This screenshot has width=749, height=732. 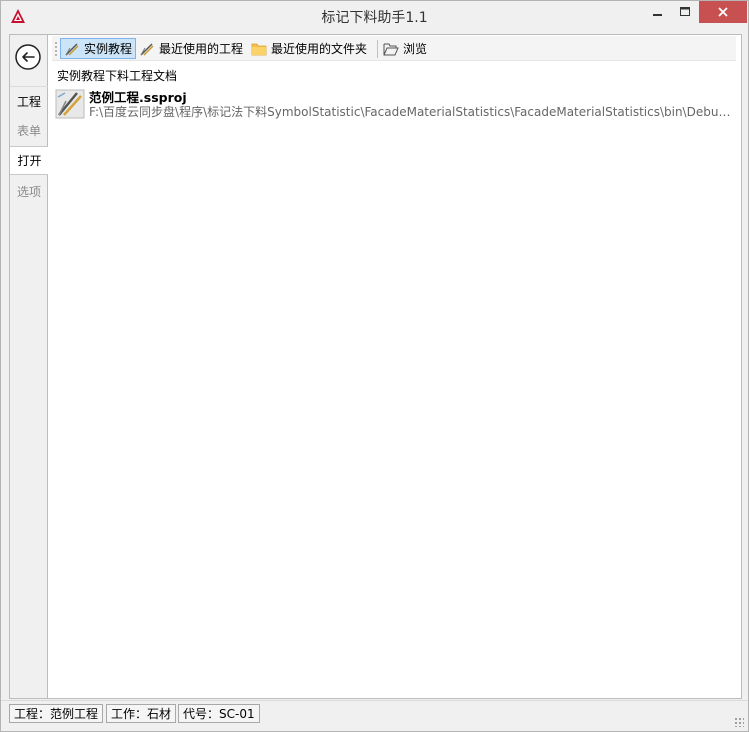 I want to click on left-tab-strip: 工程 表单 打开 选项, so click(x=29, y=366).